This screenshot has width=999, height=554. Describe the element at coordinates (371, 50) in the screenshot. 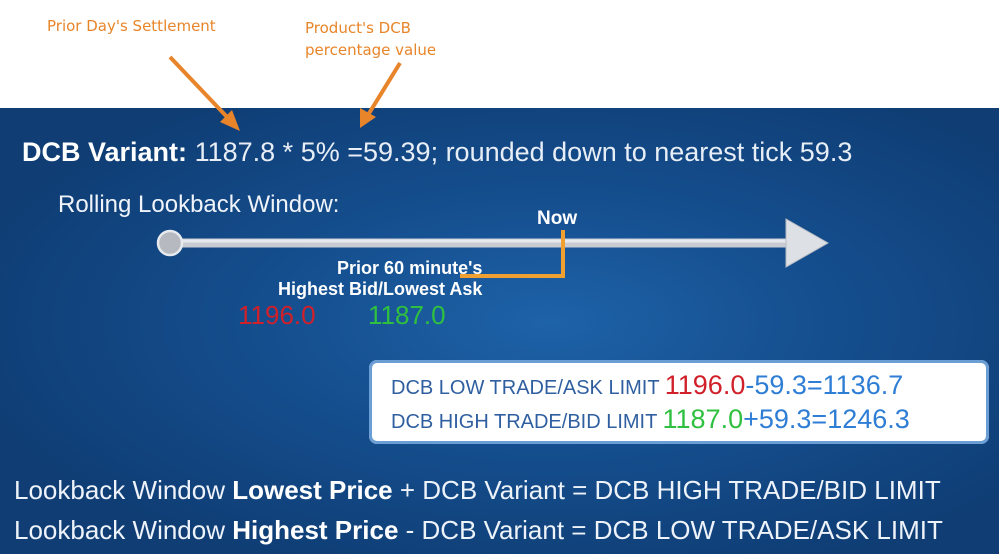

I see `dcb-annotation-line2: percentage value` at that location.